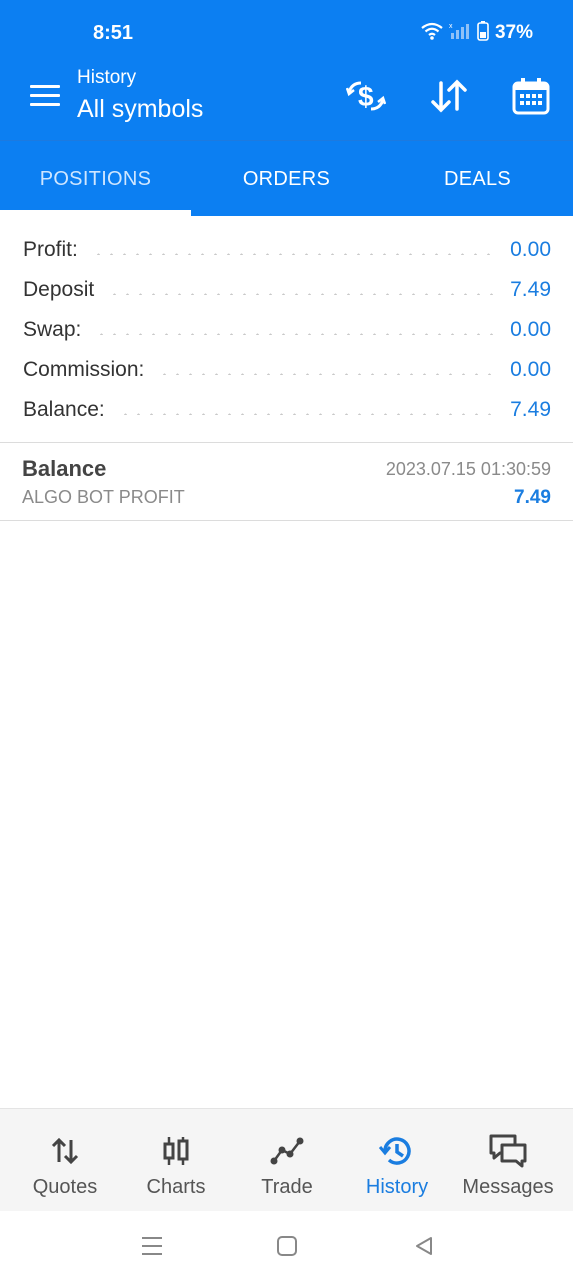  I want to click on svg-text: x, so click(451, 26).